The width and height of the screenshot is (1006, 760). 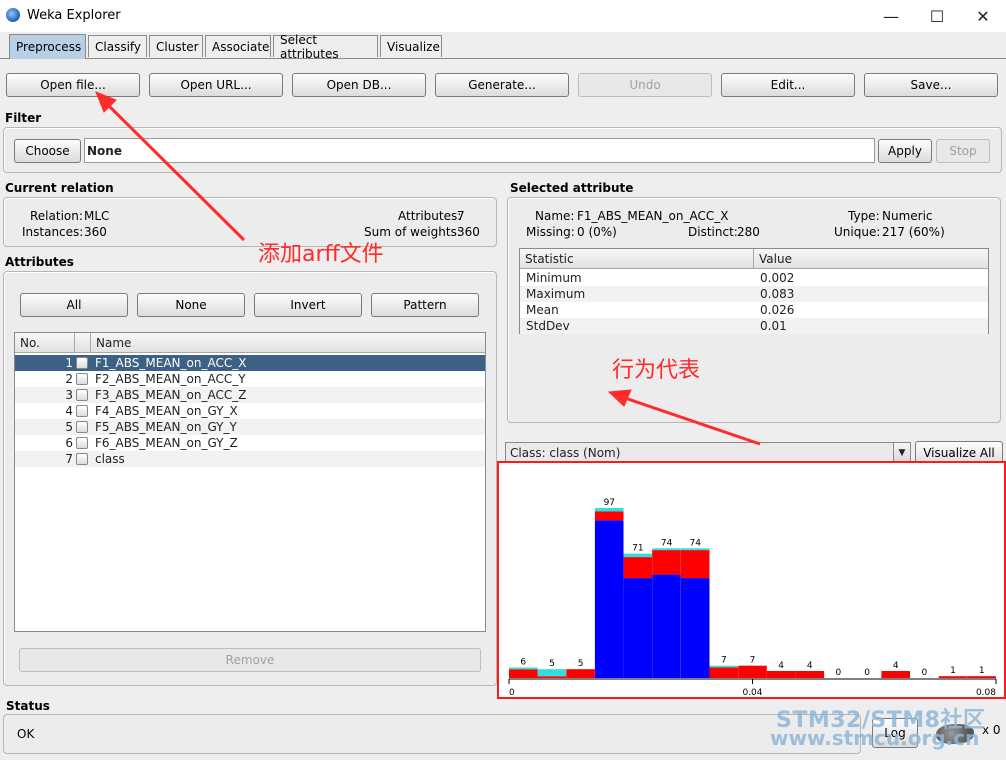 I want to click on watermark-line2: www.stmcu.org.cn, so click(x=875, y=738).